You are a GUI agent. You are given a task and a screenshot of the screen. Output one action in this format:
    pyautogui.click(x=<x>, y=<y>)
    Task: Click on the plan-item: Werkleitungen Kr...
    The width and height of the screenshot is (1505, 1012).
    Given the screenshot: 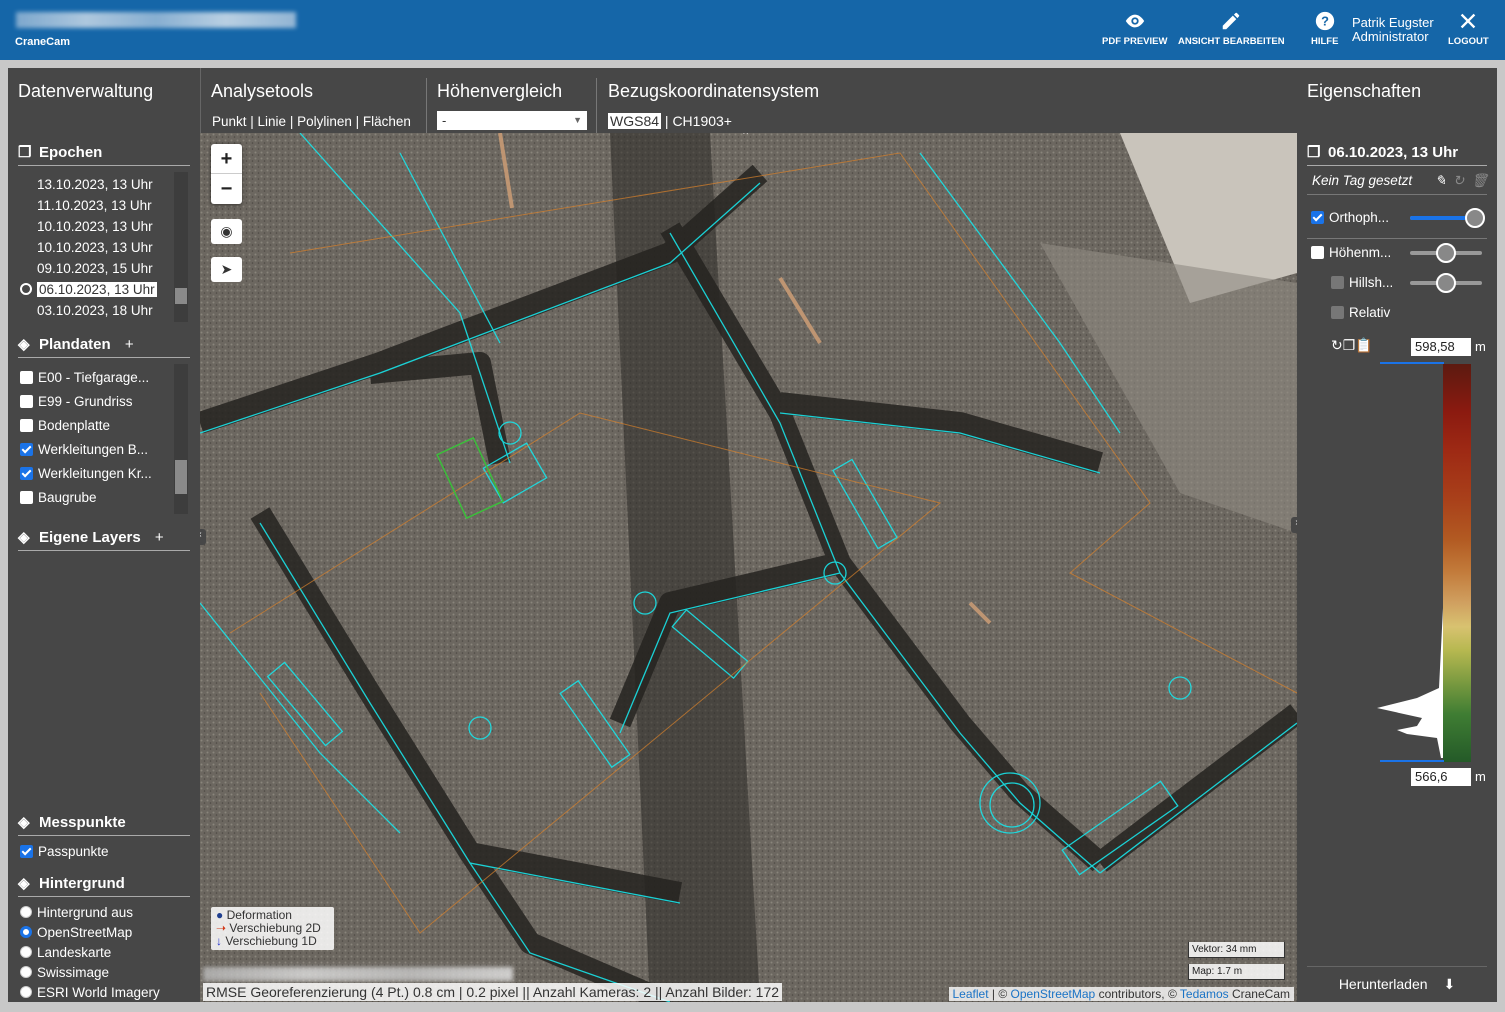 What is the action you would take?
    pyautogui.click(x=86, y=474)
    